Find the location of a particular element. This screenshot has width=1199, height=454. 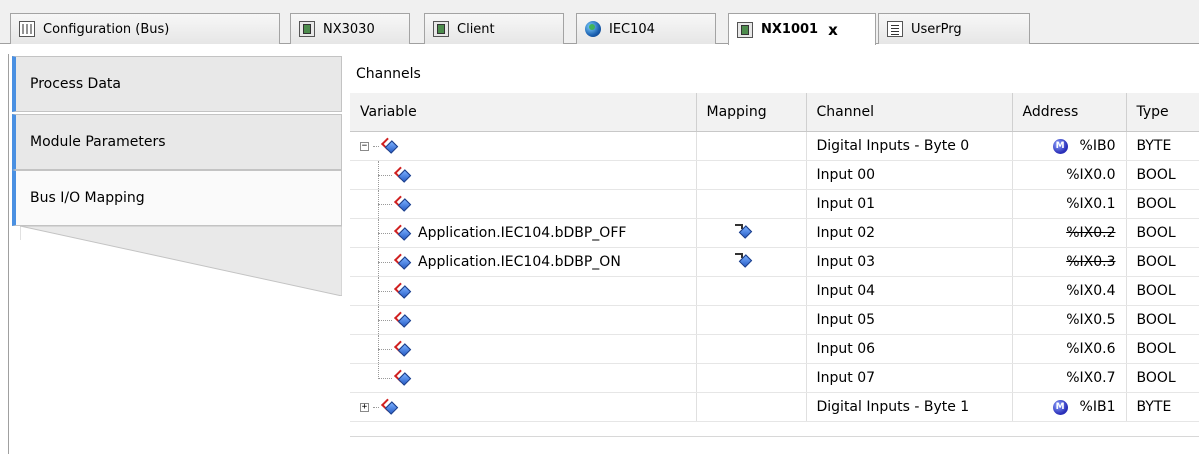

tab-client: Client is located at coordinates (494, 28).